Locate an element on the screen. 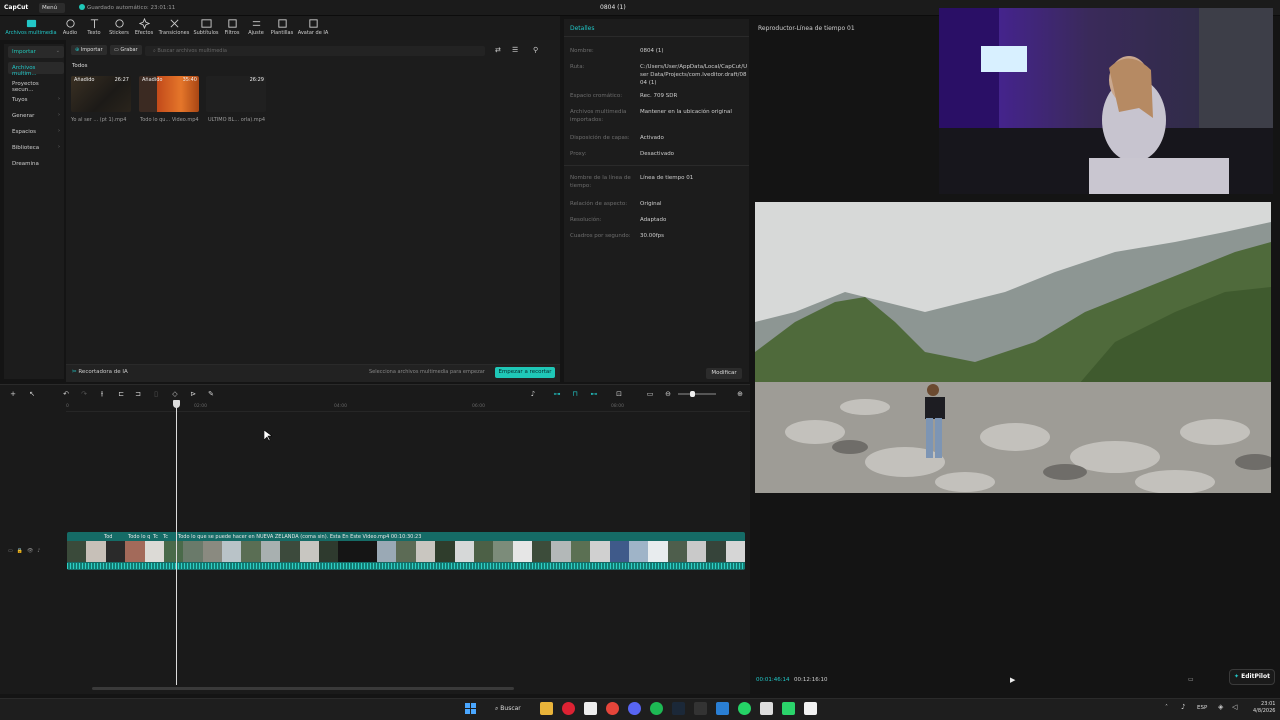 Image resolution: width=1280 pixels, height=720 pixels. record-button: ▭ Grabar is located at coordinates (126, 50).